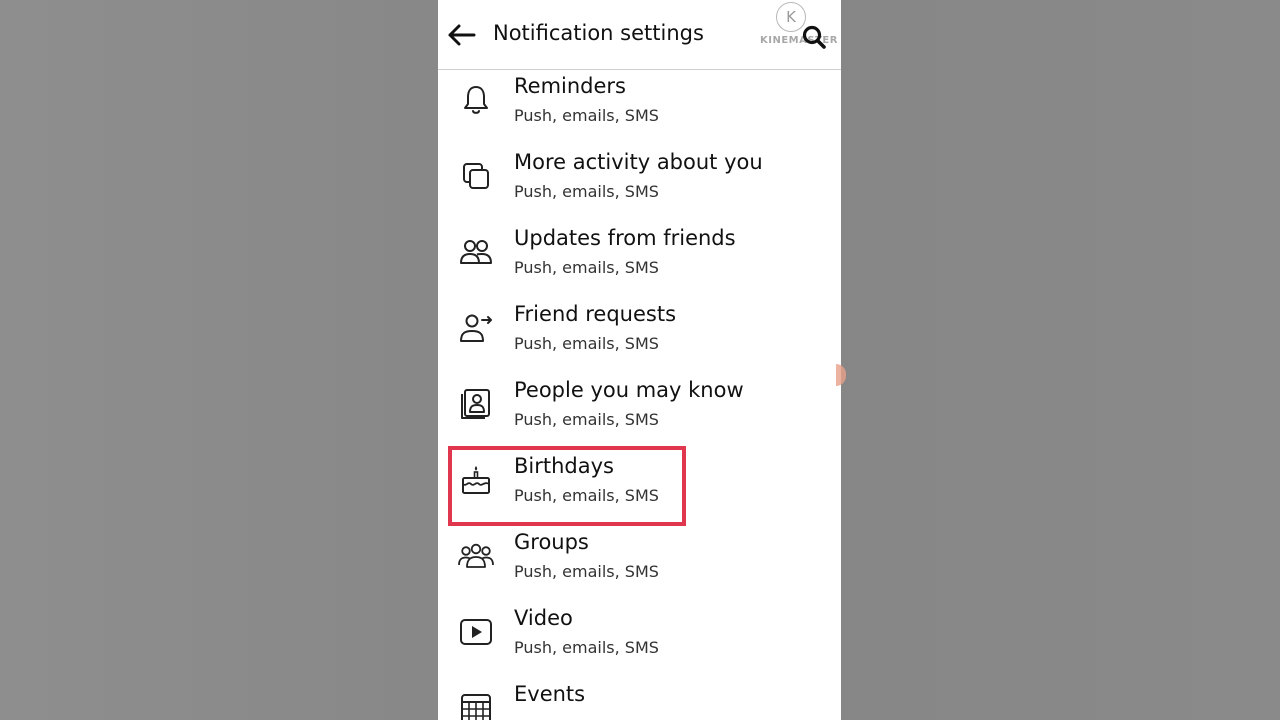 The width and height of the screenshot is (1280, 720). I want to click on list-item-groups: Groups Push, emails, SMS, so click(639, 564).